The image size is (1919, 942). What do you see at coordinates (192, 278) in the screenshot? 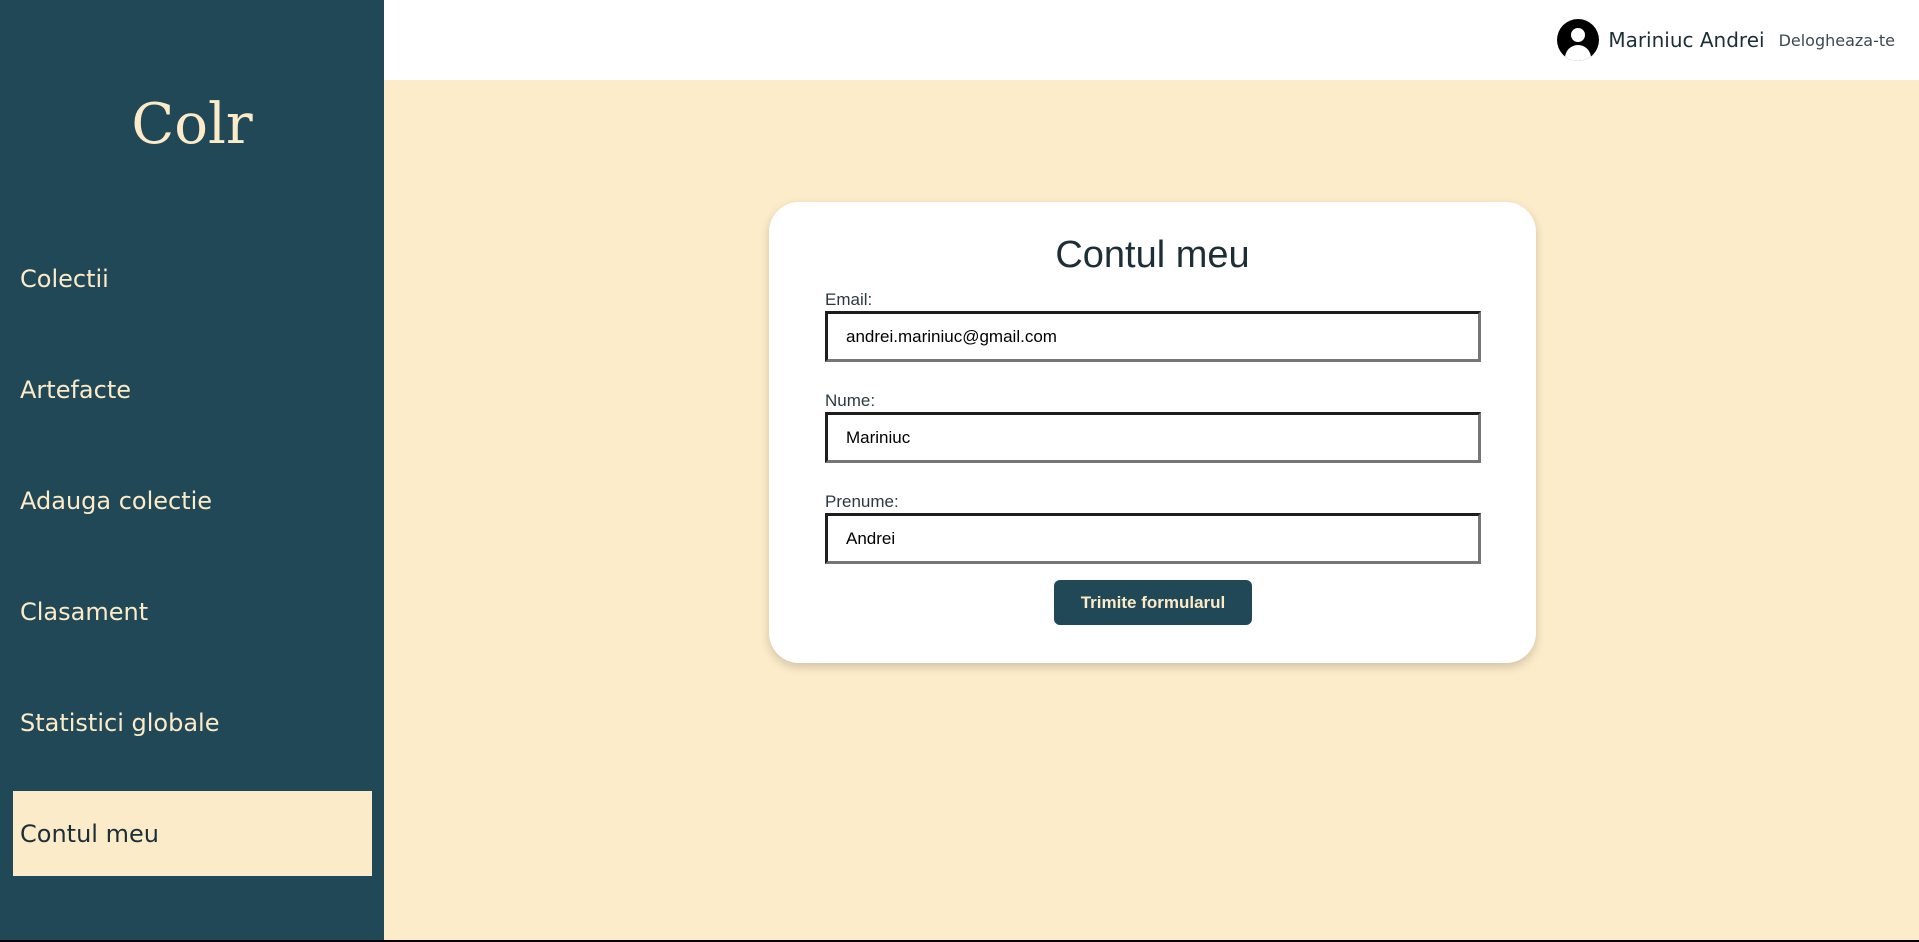
I see `sidebar-item-colectii: Colectii` at bounding box center [192, 278].